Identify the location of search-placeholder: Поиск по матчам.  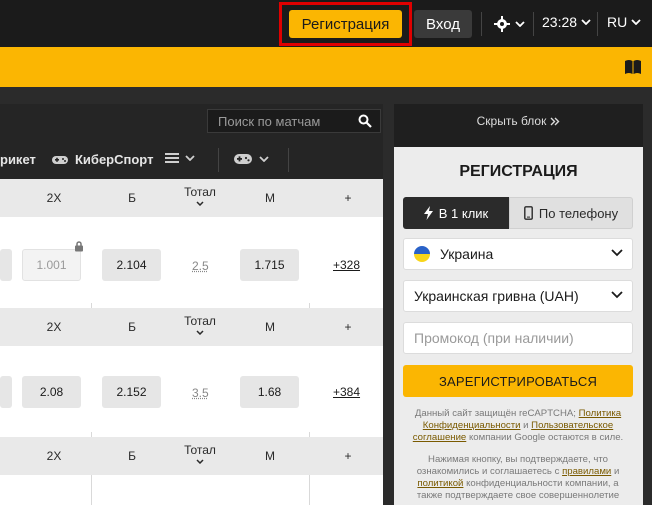
(269, 121).